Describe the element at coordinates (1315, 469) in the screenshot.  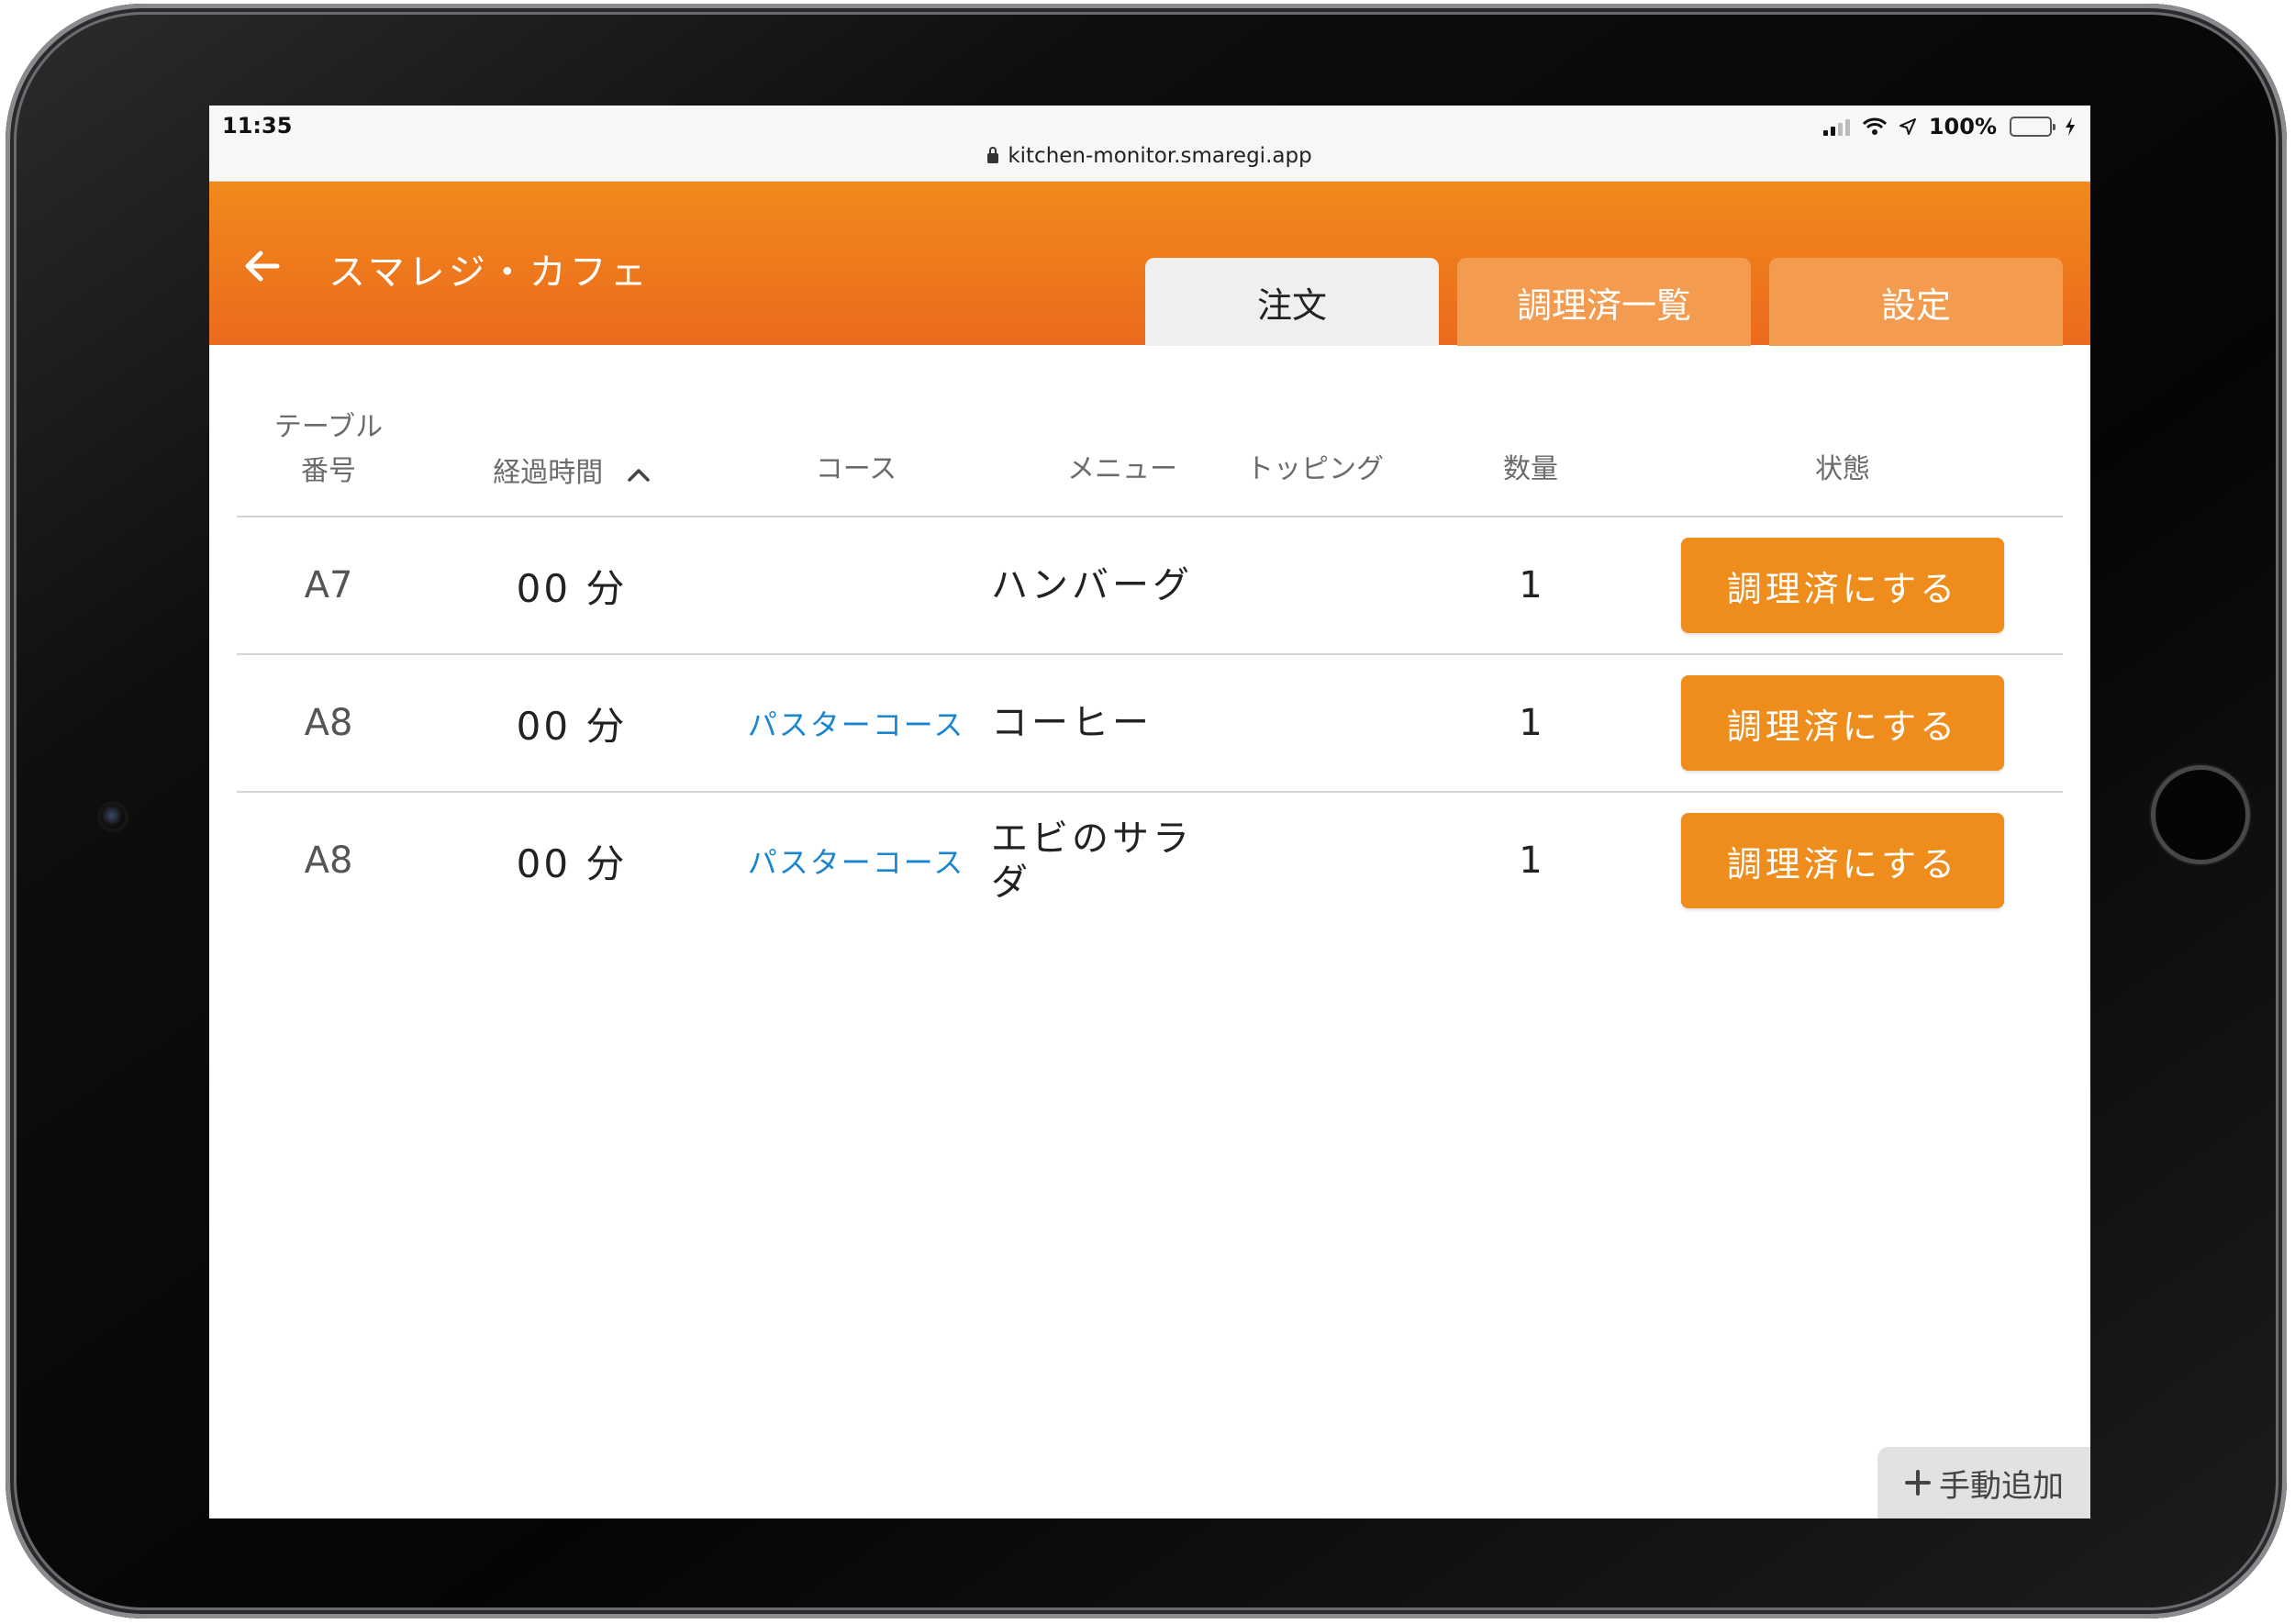
I see `column-topping: トッピング` at that location.